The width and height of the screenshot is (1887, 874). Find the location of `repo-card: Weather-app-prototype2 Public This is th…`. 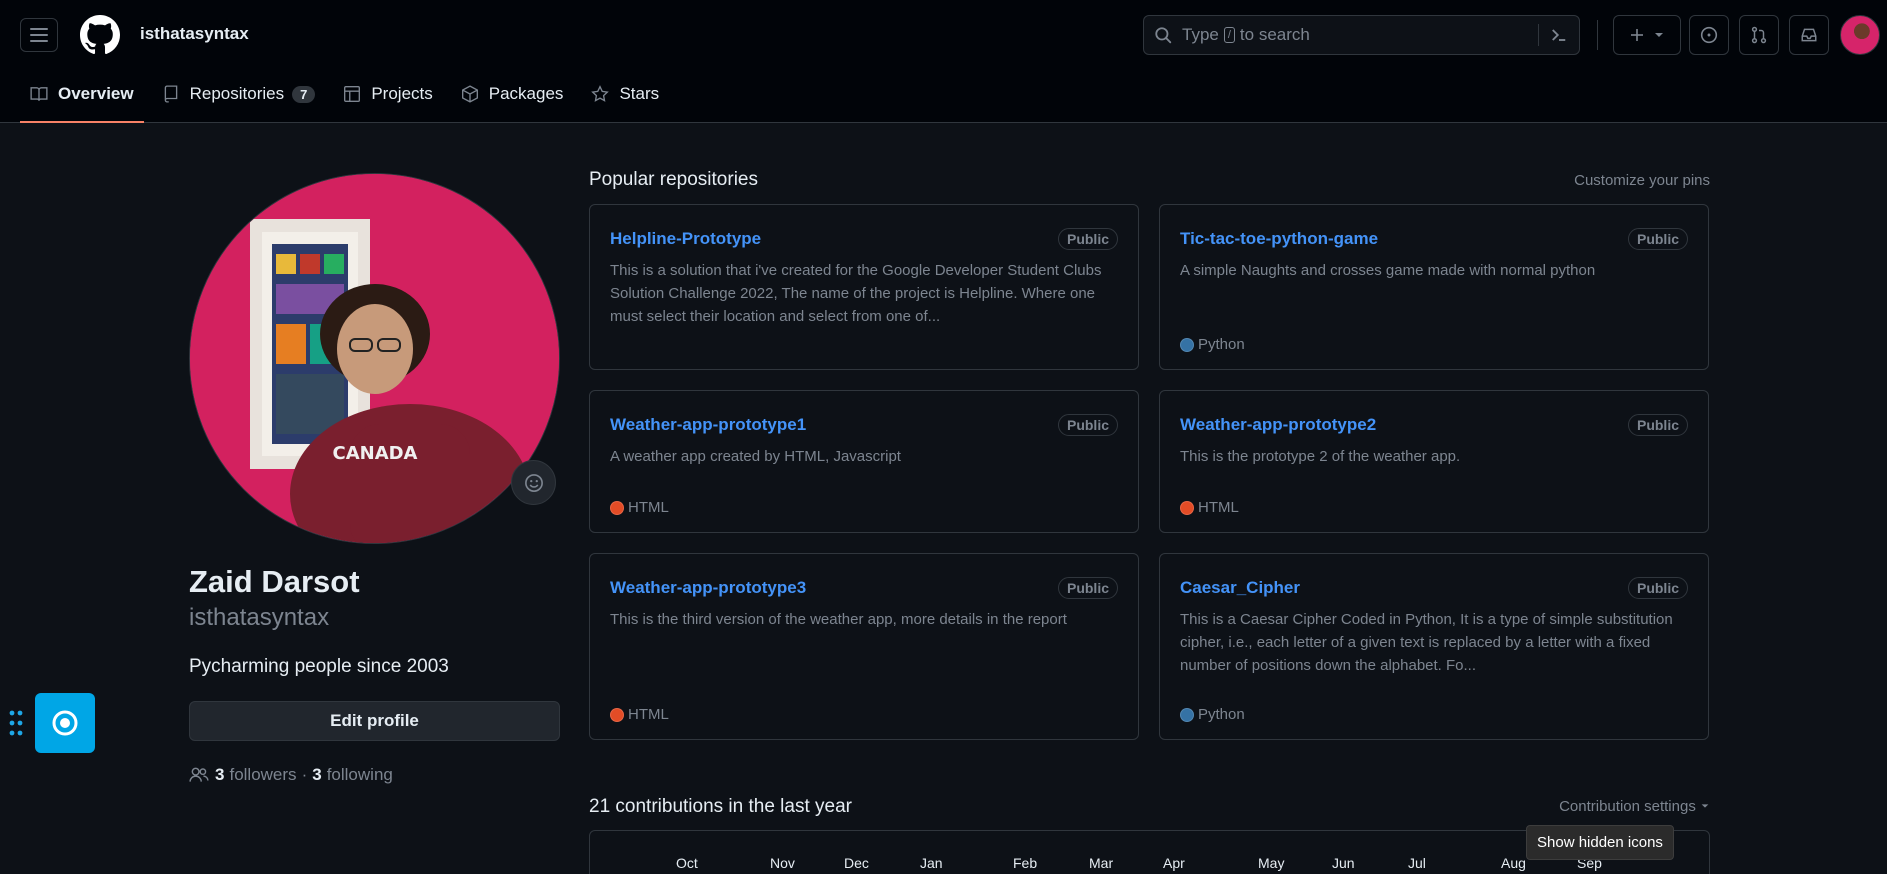

repo-card: Weather-app-prototype2 Public This is th… is located at coordinates (1434, 461).